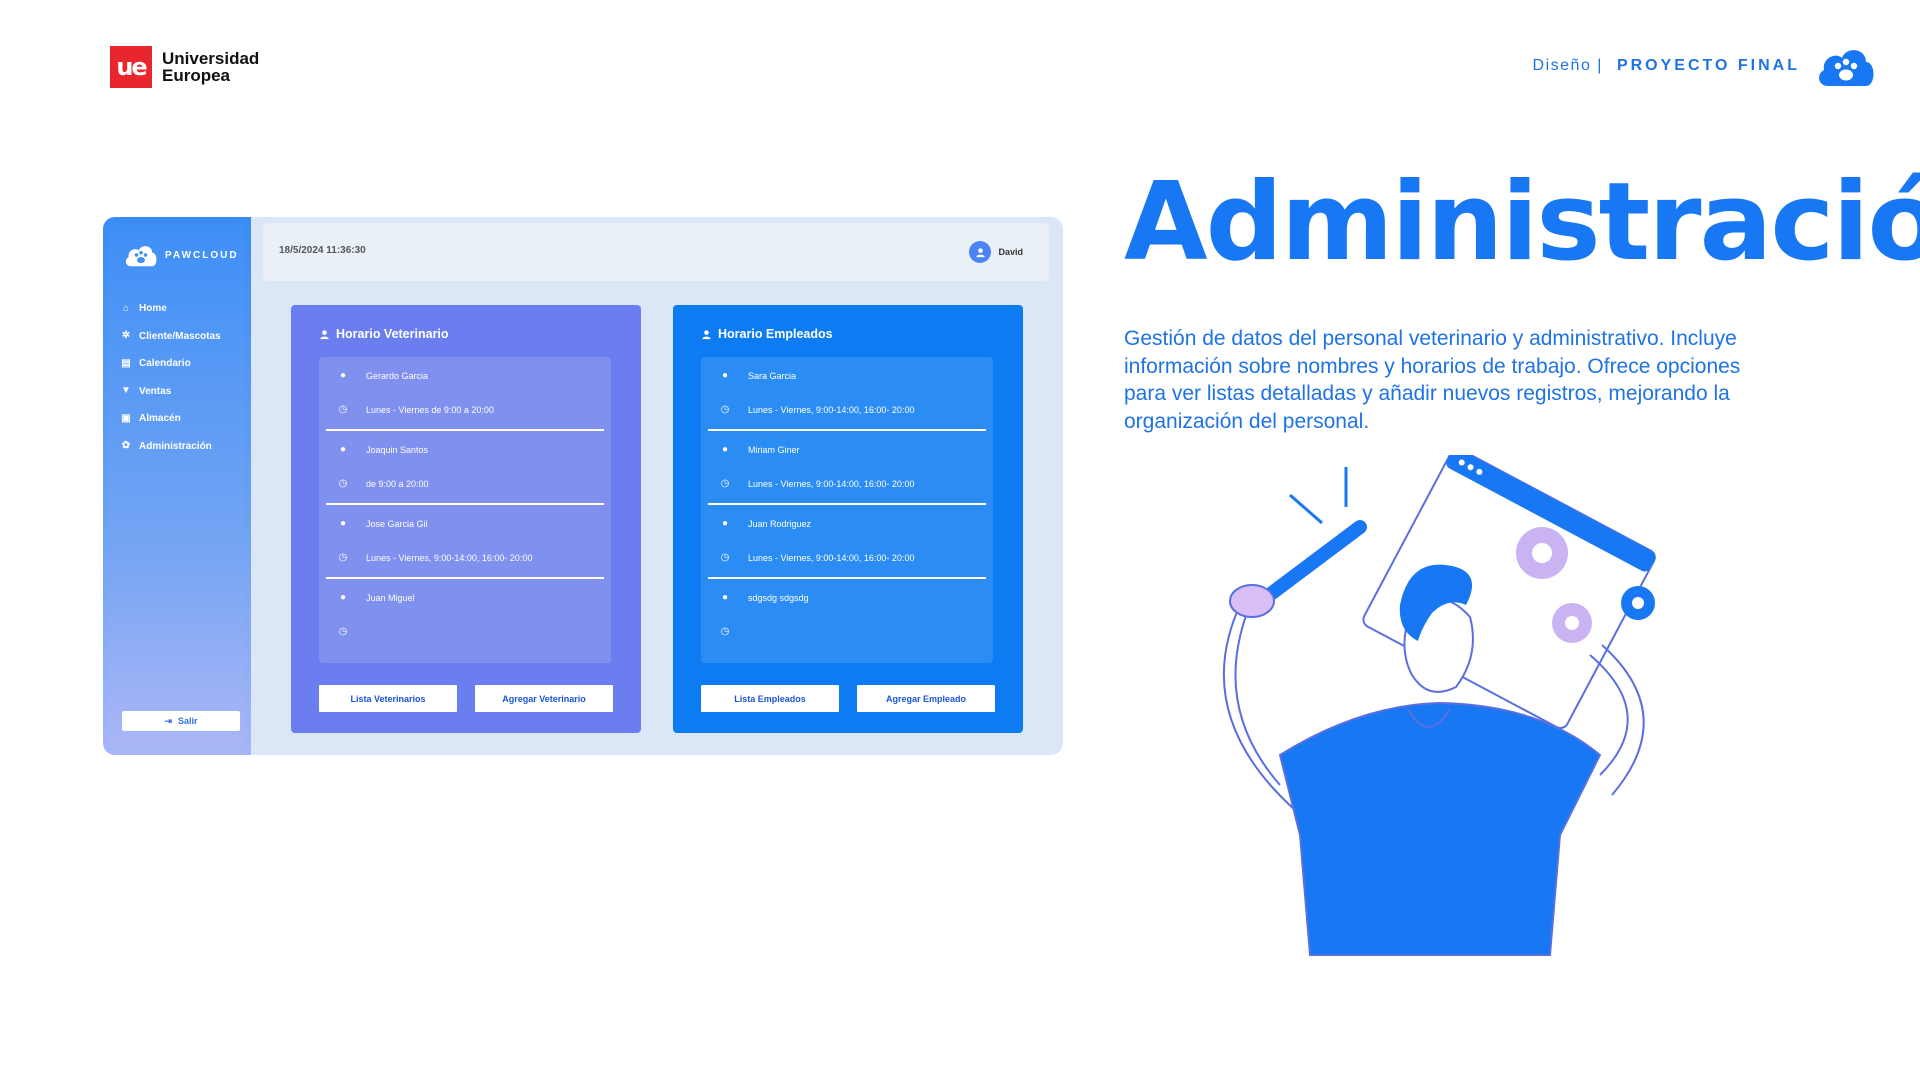  I want to click on emp-schedule-title: Horario Empleados, so click(767, 334).